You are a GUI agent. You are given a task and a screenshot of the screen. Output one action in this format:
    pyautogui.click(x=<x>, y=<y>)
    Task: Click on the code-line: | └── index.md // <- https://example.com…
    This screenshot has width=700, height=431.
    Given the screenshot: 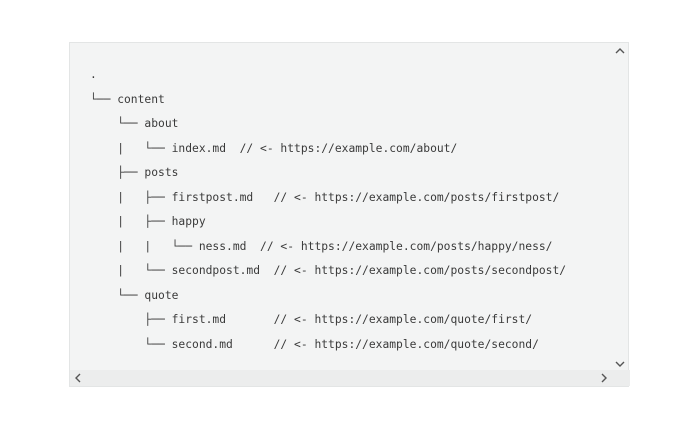 What is the action you would take?
    pyautogui.click(x=274, y=148)
    